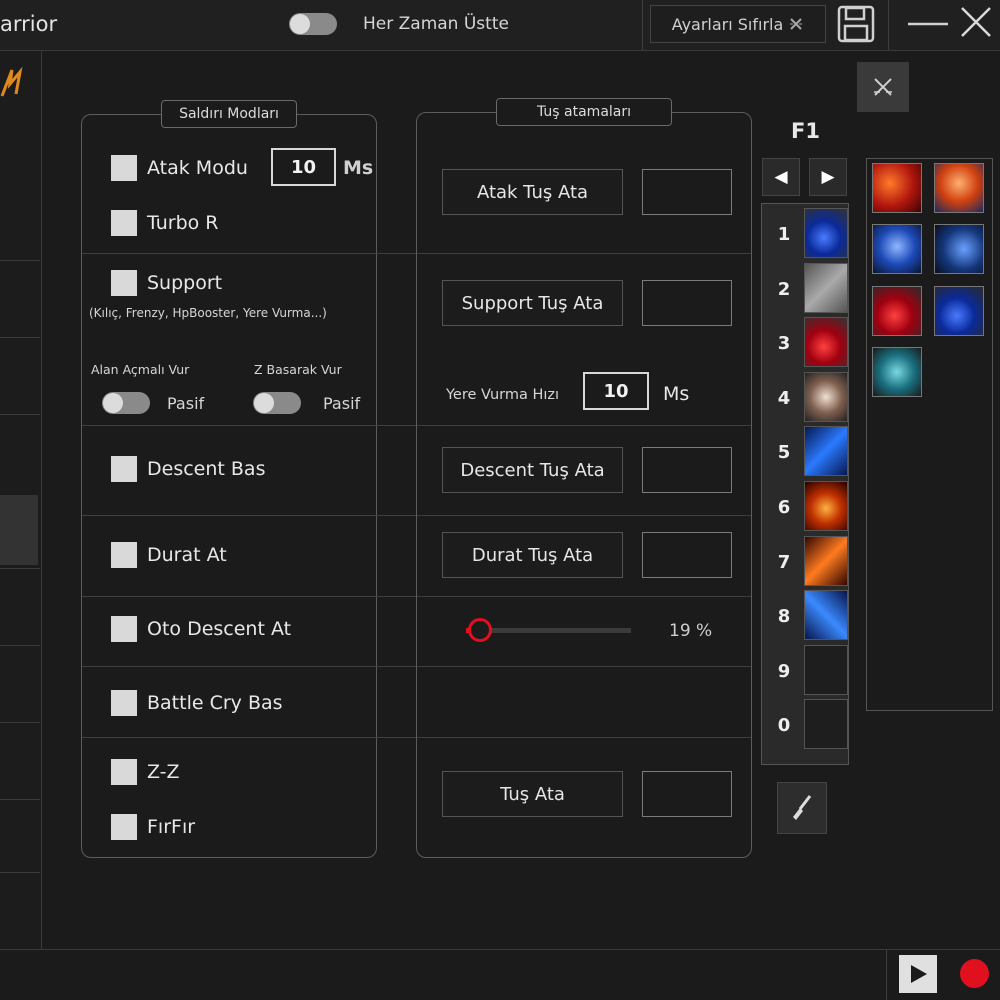  I want to click on key-bindings-legend: Tuş atamaları, so click(584, 112).